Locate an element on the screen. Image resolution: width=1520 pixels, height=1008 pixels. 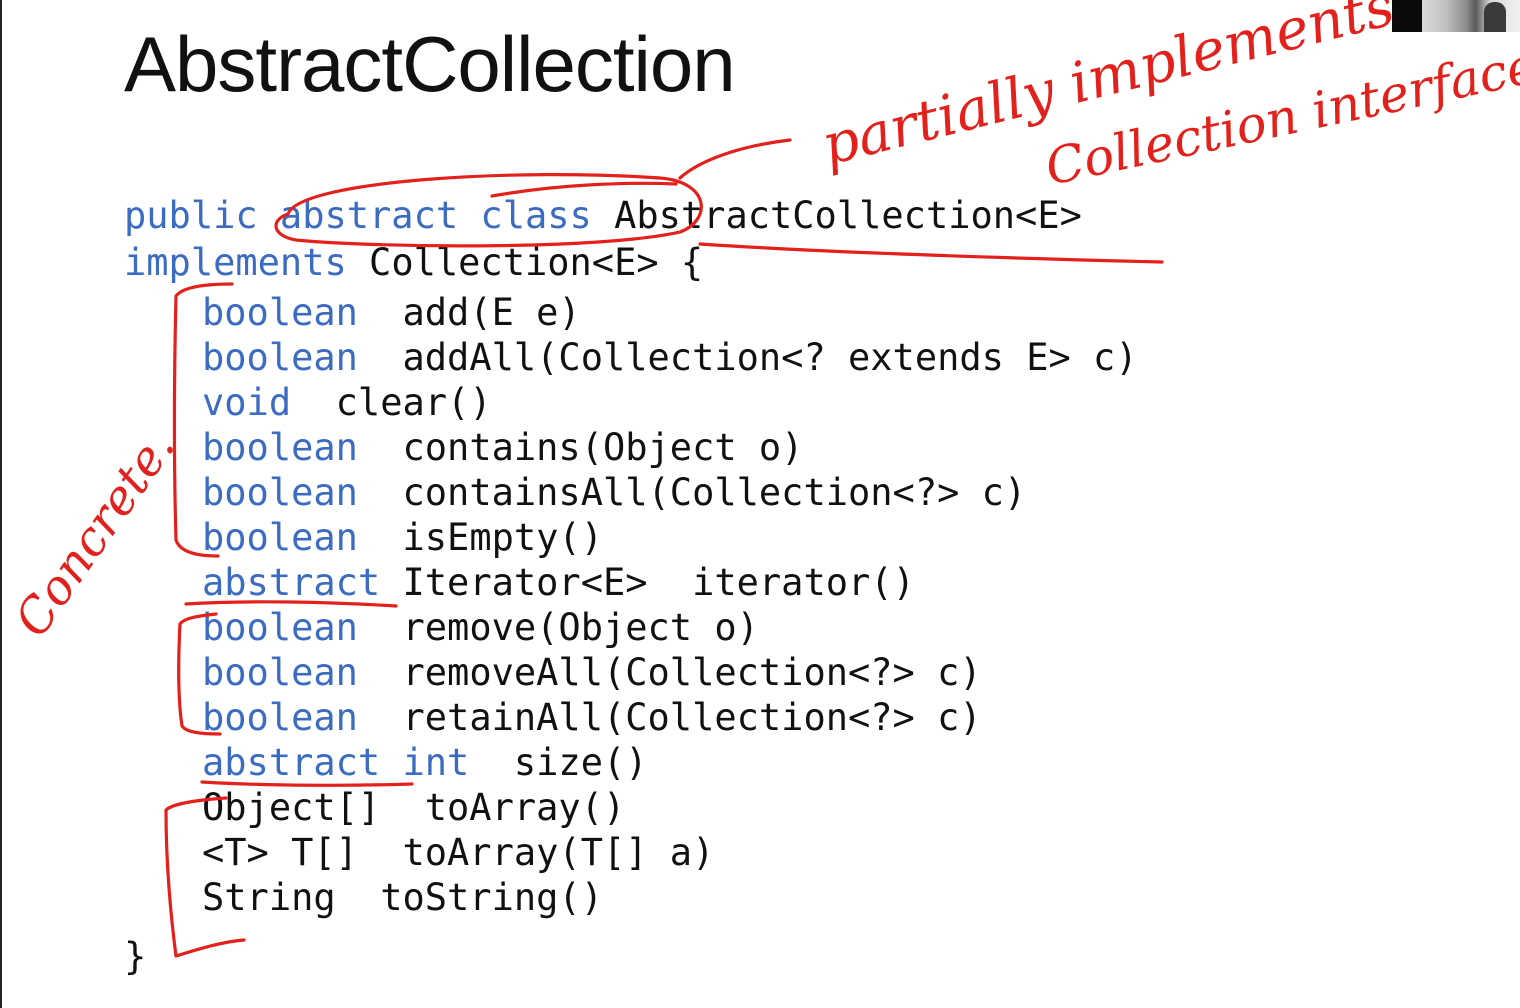
method-line: abstract Iterator<E> iterator() is located at coordinates (670, 582).